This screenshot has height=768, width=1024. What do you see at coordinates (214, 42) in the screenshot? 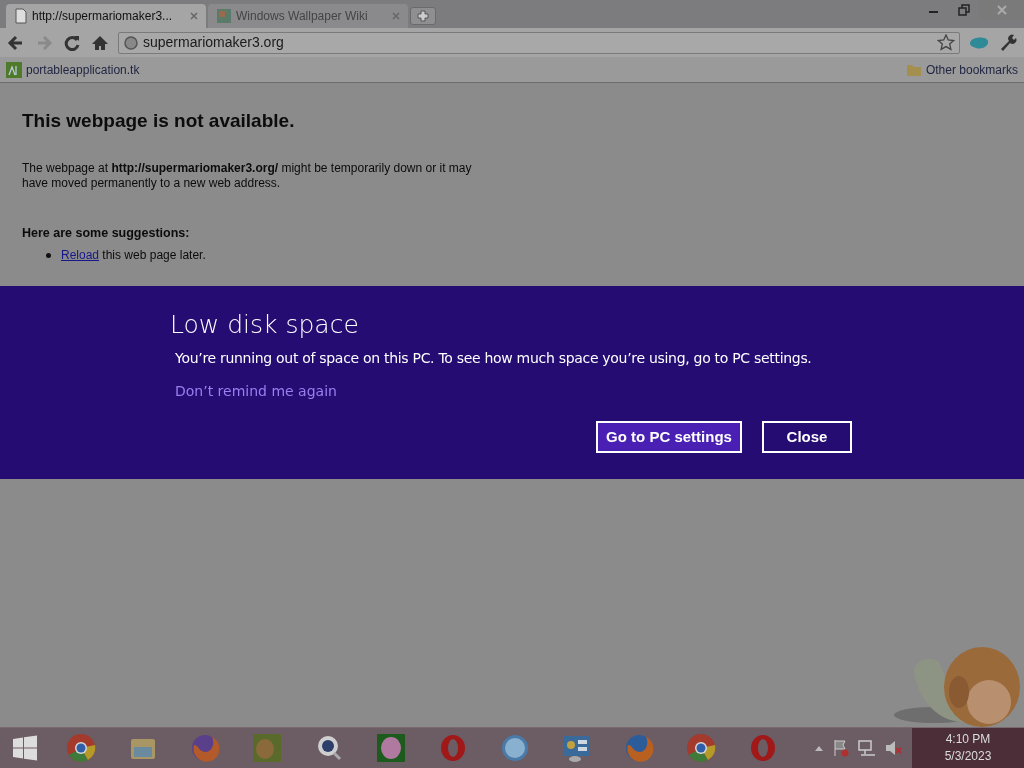
I see `url-text: supermariomaker3.org` at bounding box center [214, 42].